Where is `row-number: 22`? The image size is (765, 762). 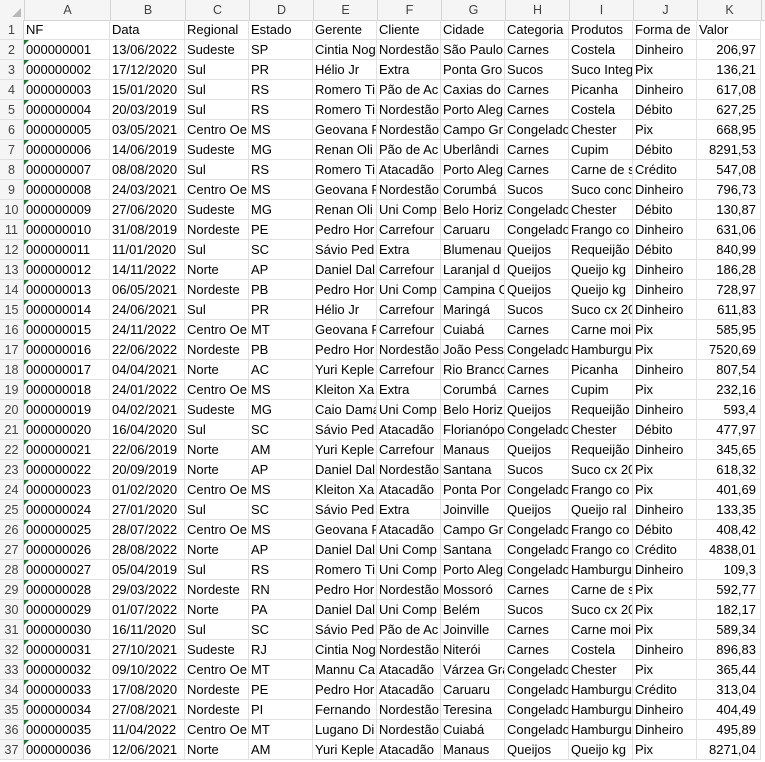 row-number: 22 is located at coordinates (12, 450).